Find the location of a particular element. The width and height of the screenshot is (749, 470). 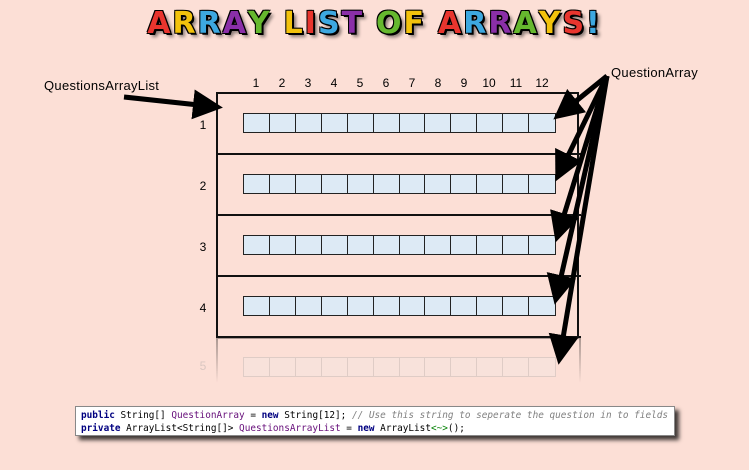

column-index-label: 2 is located at coordinates (282, 83).